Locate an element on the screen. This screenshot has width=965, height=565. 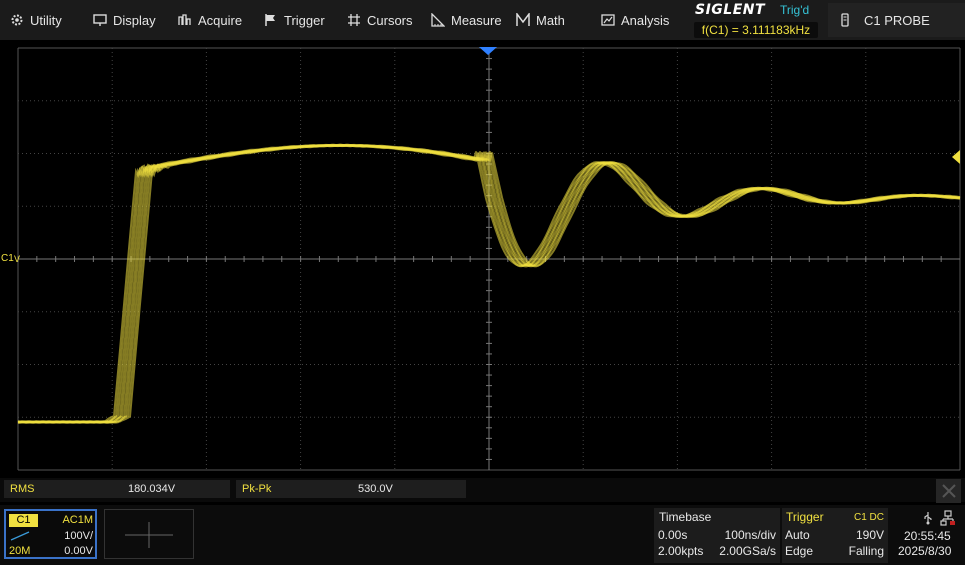
menu-trigger-label: Trigger is located at coordinates (304, 20).